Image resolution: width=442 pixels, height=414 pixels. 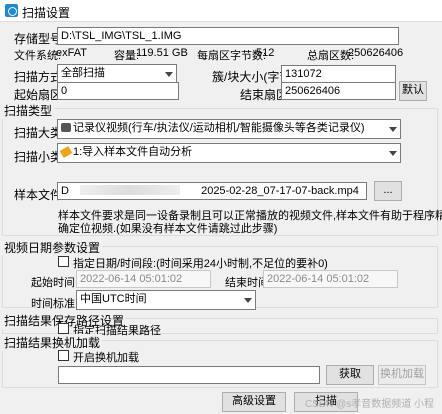 What do you see at coordinates (46, 13) in the screenshot?
I see `window-title: 扫描设置` at bounding box center [46, 13].